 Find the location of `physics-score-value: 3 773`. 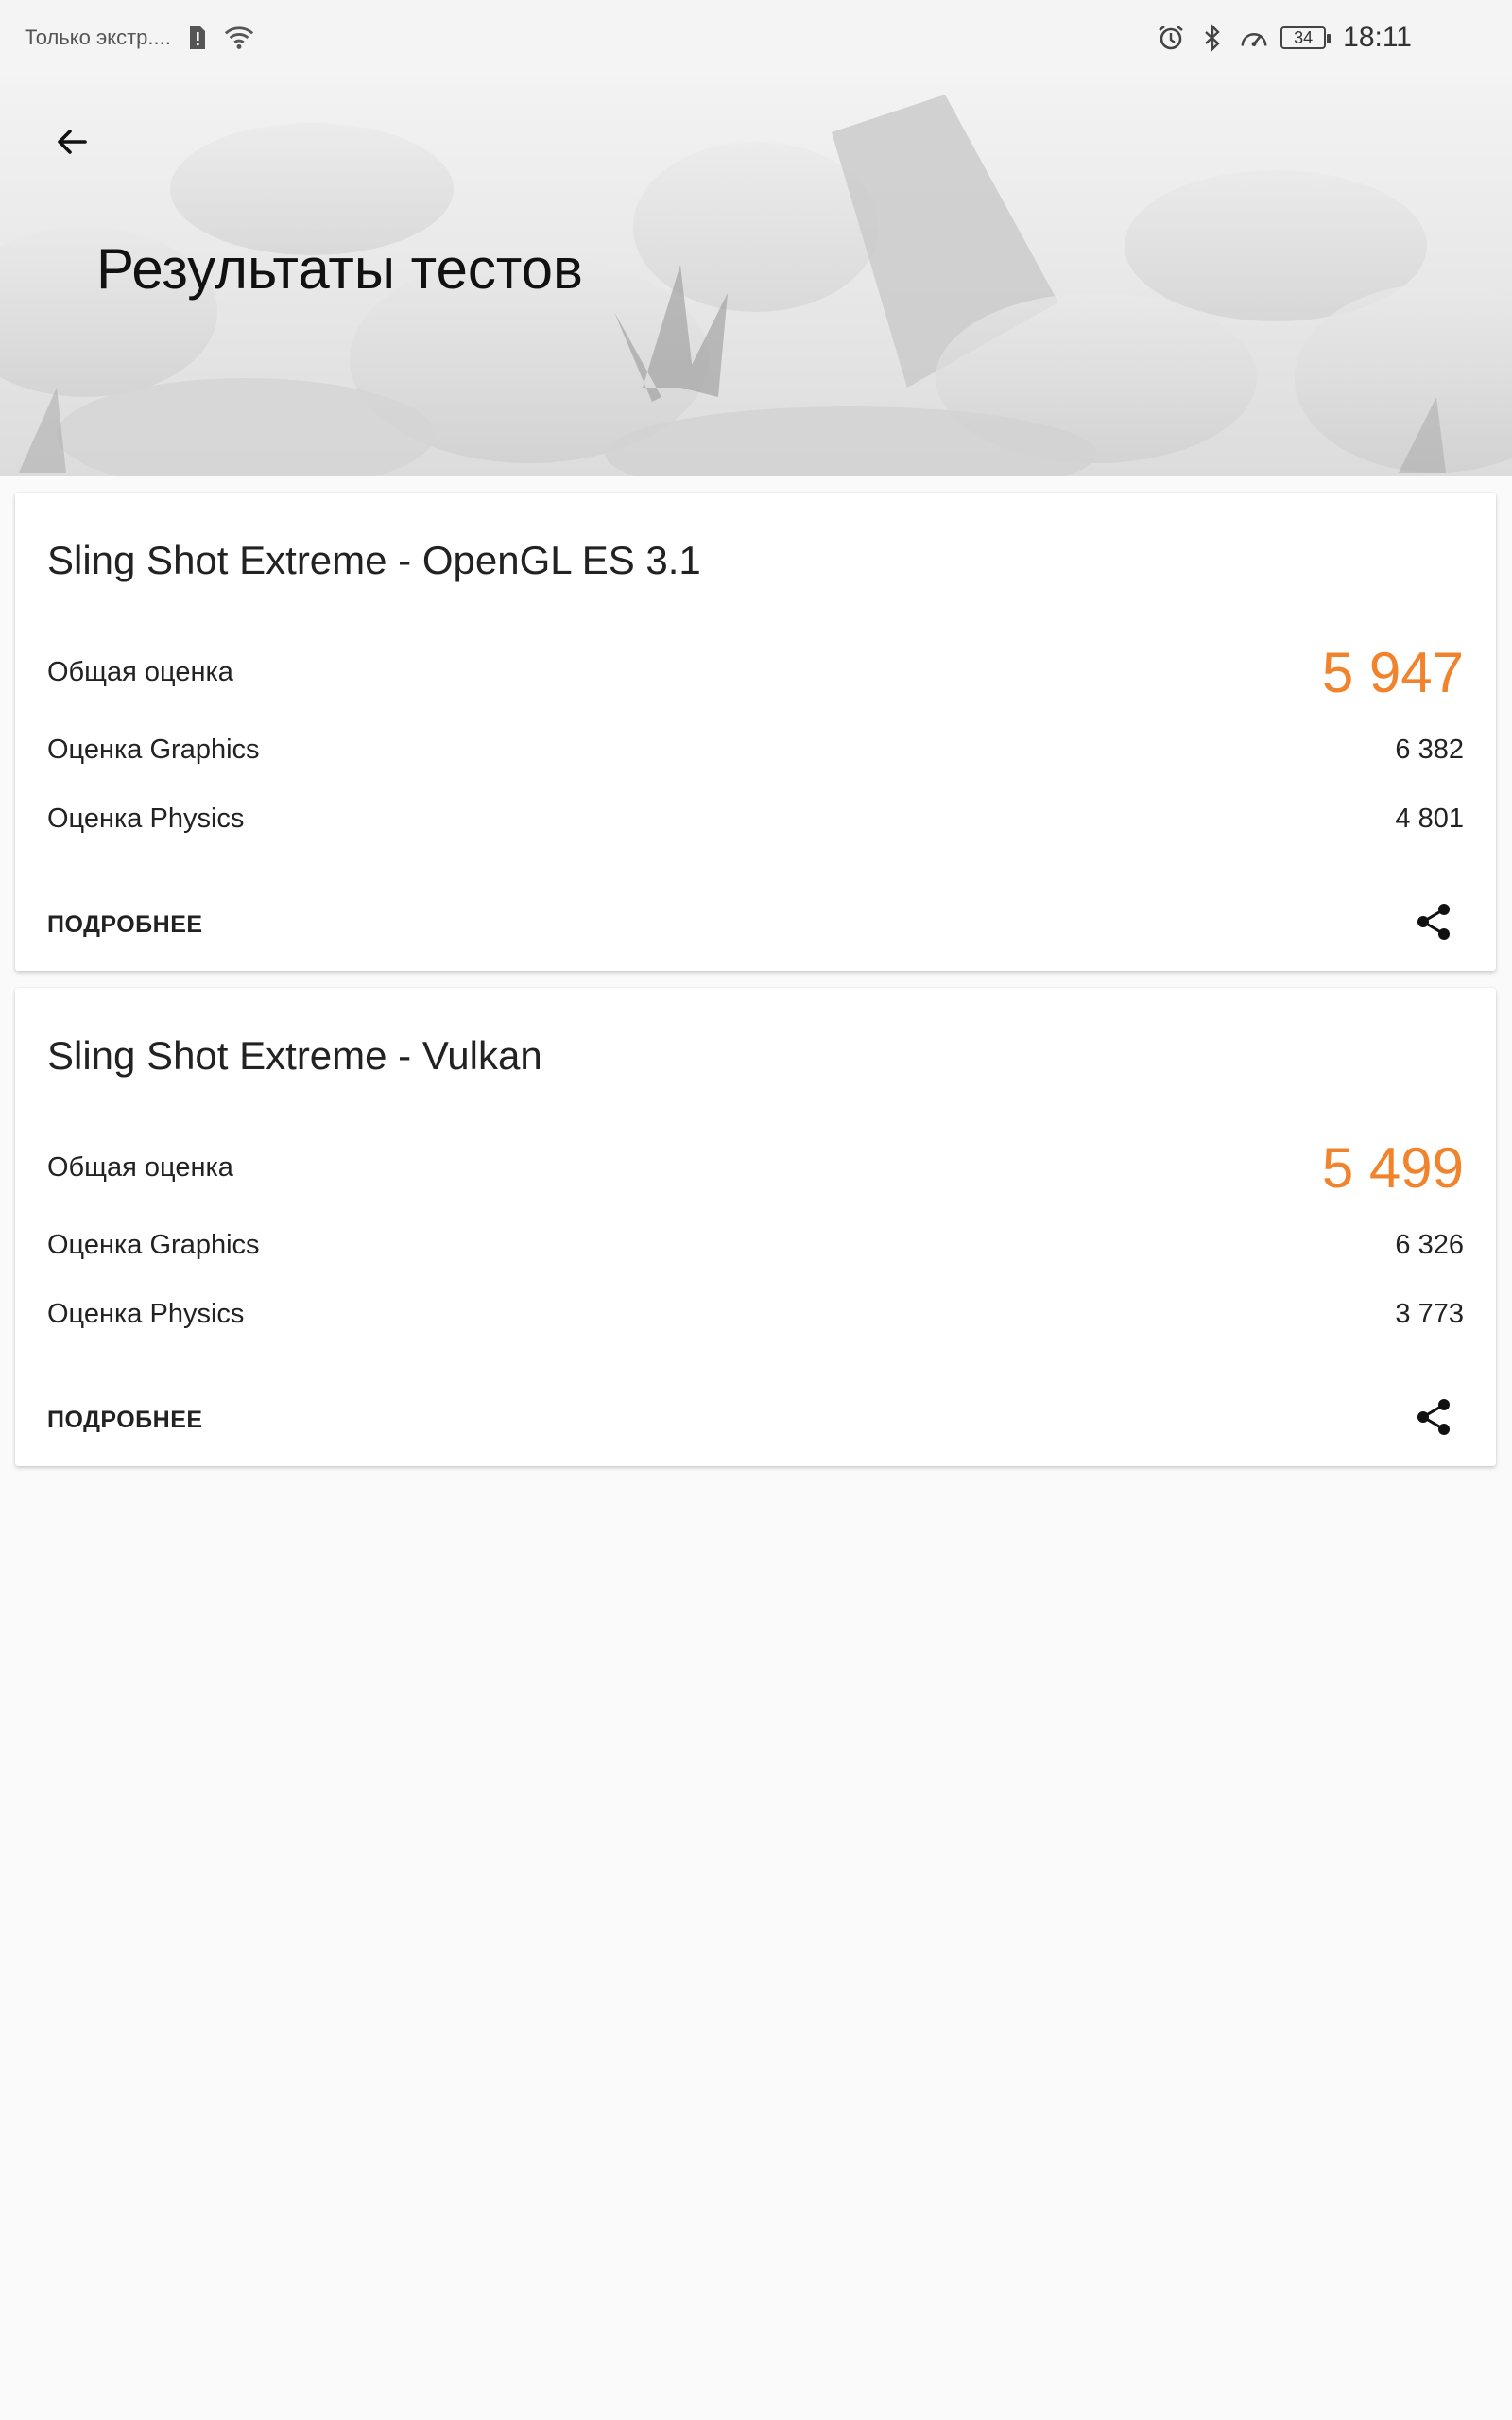

physics-score-value: 3 773 is located at coordinates (1429, 1313).